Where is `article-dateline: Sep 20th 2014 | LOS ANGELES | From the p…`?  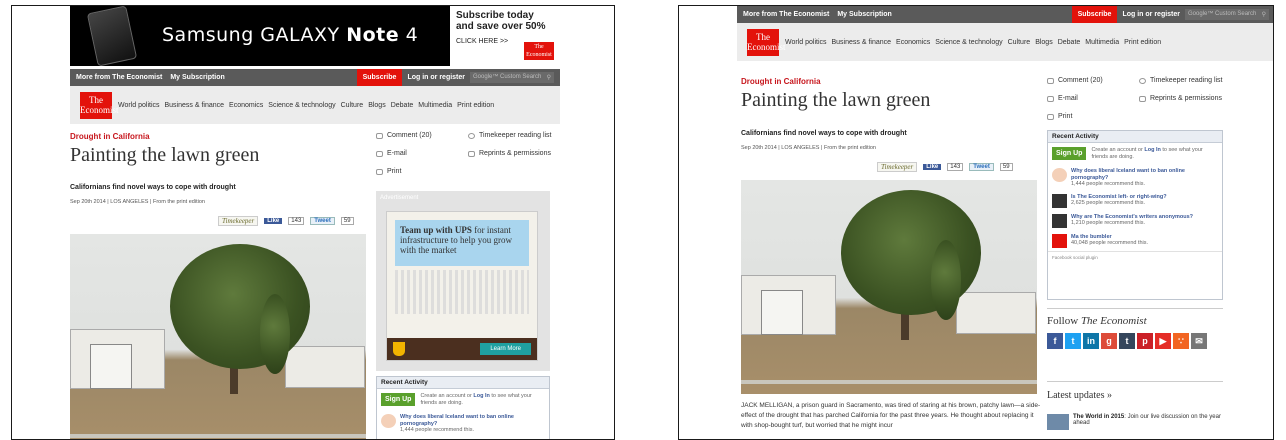 article-dateline: Sep 20th 2014 | LOS ANGELES | From the p… is located at coordinates (808, 148).